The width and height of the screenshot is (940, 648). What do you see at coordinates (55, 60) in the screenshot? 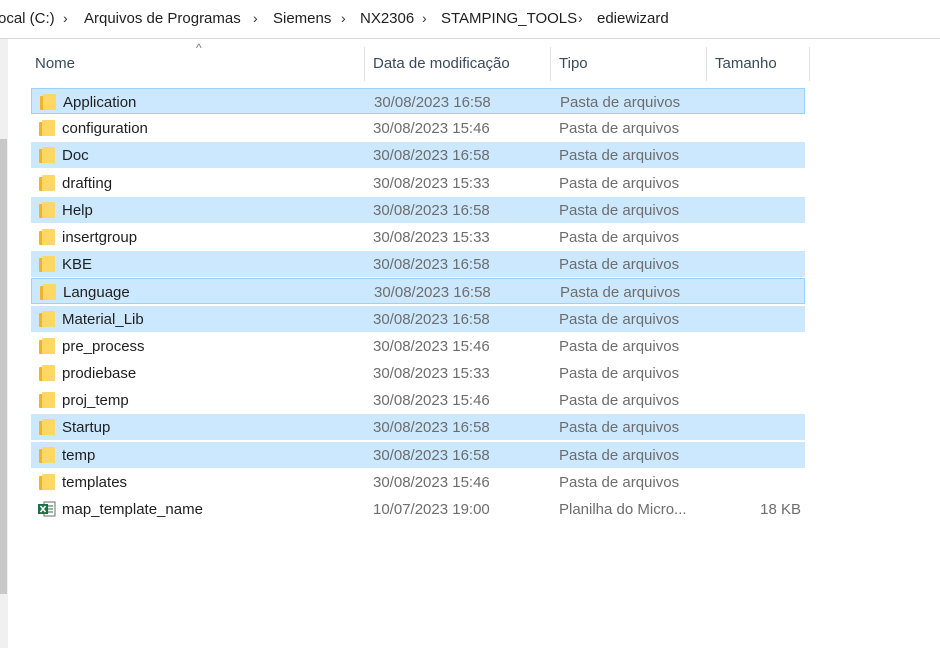
I see `column-header-name: Nome` at bounding box center [55, 60].